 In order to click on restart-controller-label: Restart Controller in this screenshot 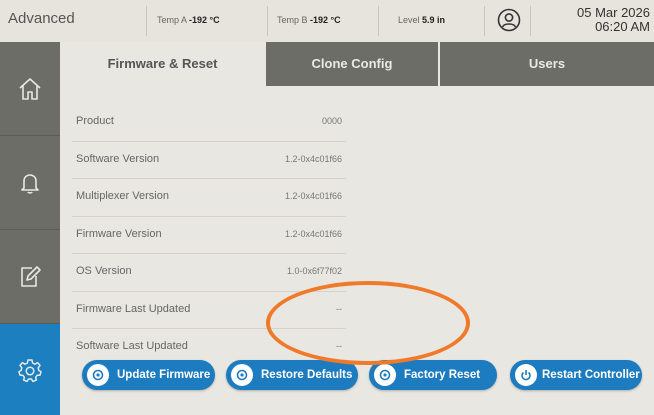, I will do `click(591, 375)`.